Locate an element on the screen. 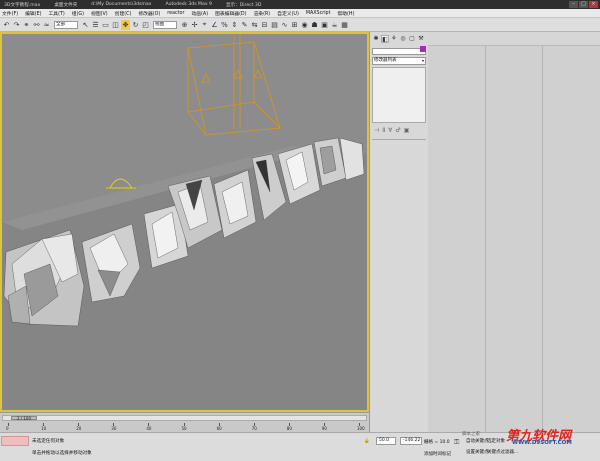  y-coordinate-field: -146.22 is located at coordinates (411, 441).